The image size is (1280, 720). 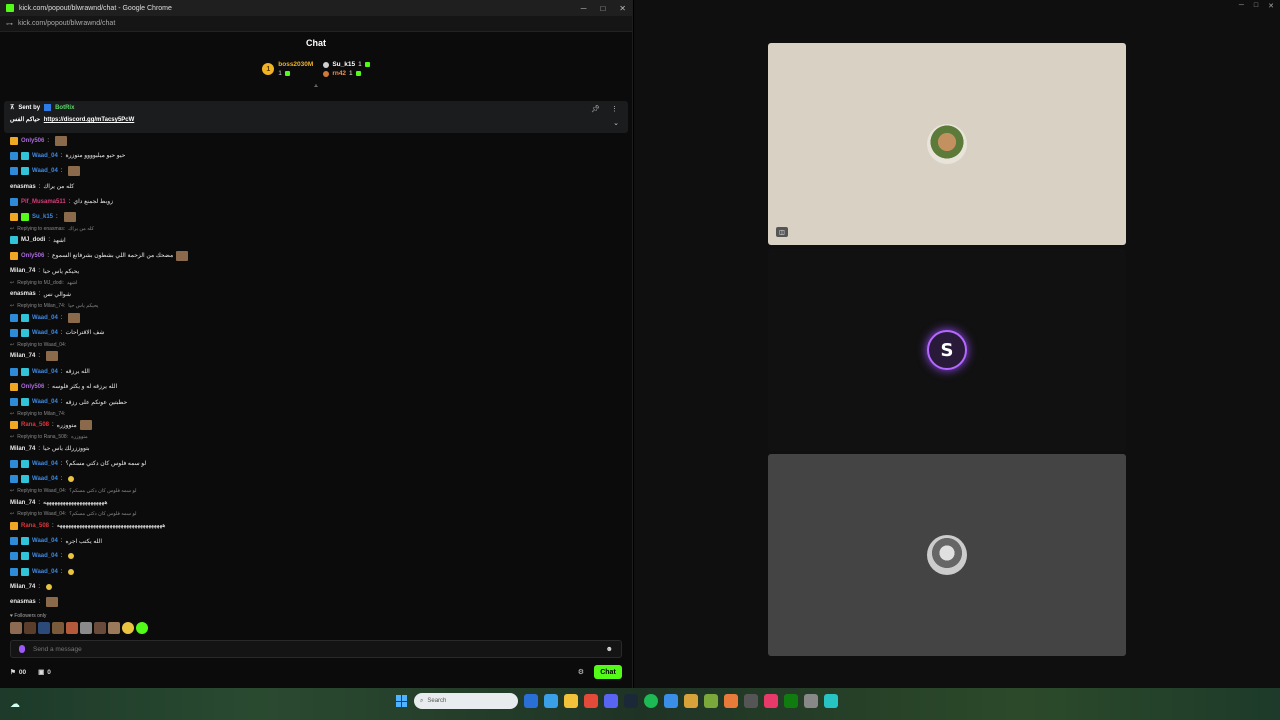 What do you see at coordinates (346, 64) in the screenshot?
I see `leader-second: Su_k15 1` at bounding box center [346, 64].